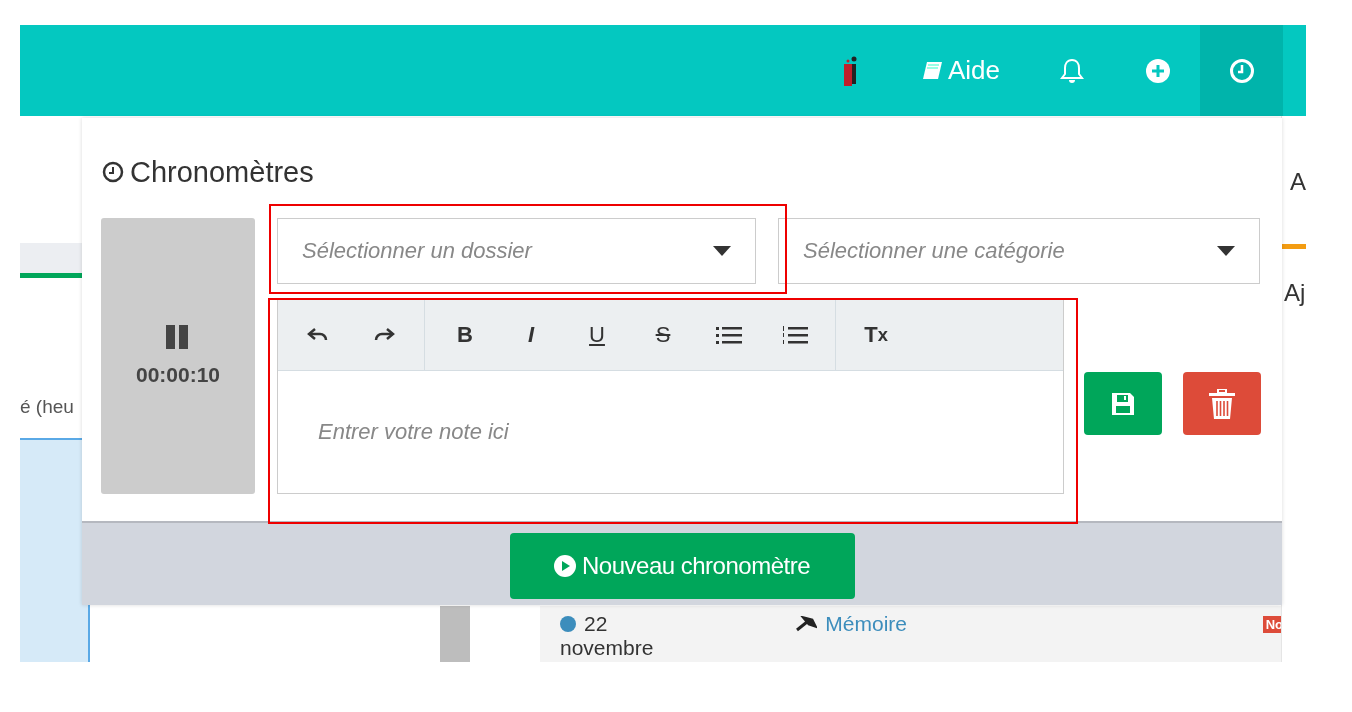  What do you see at coordinates (806, 624) in the screenshot?
I see `hammer-icon` at bounding box center [806, 624].